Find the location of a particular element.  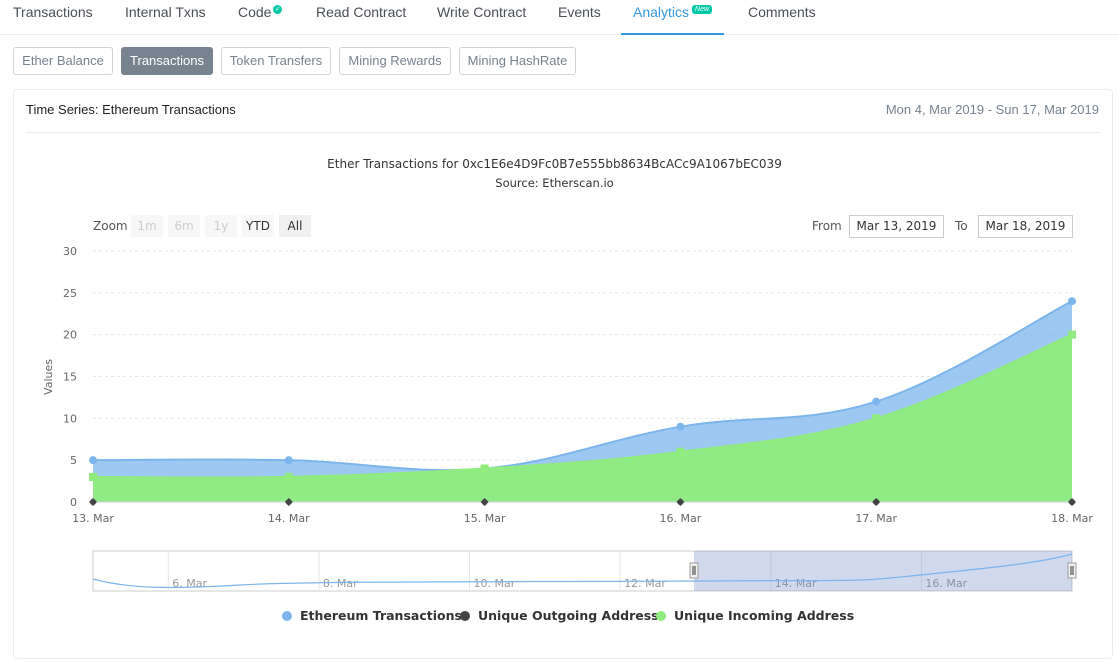

new-badge: New is located at coordinates (702, 9).